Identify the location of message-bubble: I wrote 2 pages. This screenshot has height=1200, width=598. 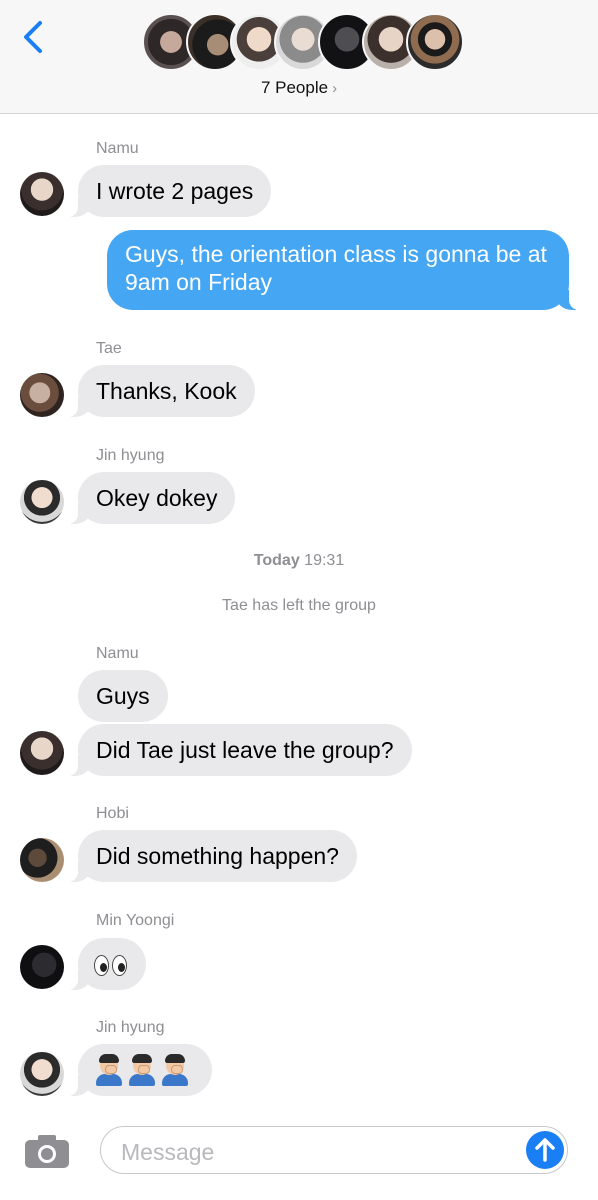
(169, 191).